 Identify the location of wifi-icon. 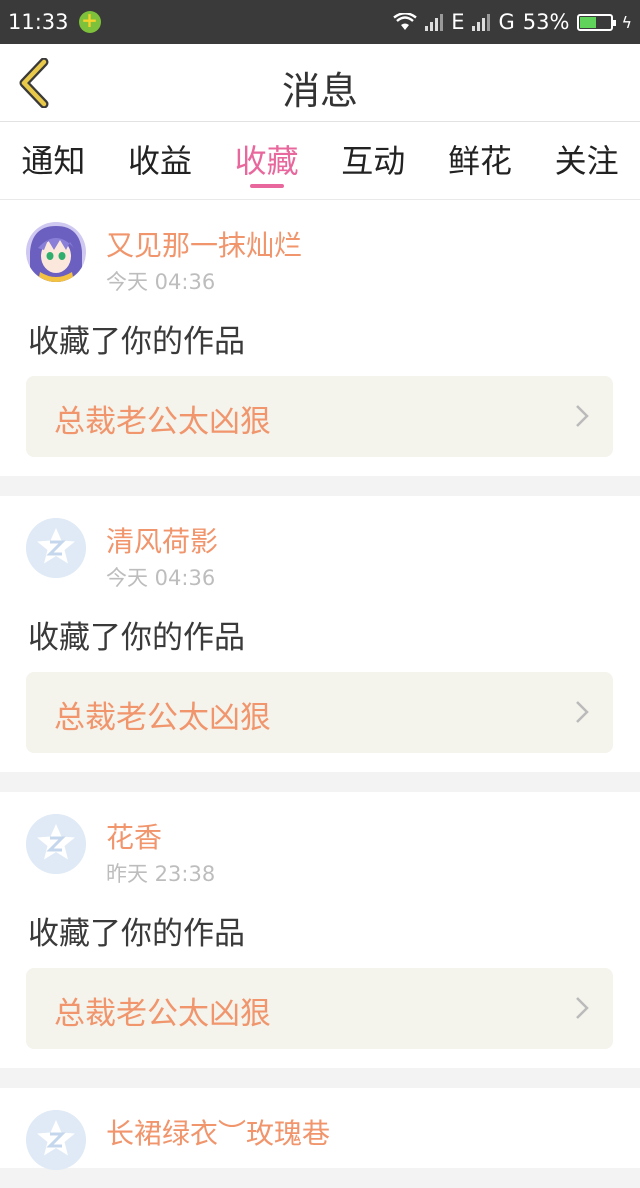
(405, 21).